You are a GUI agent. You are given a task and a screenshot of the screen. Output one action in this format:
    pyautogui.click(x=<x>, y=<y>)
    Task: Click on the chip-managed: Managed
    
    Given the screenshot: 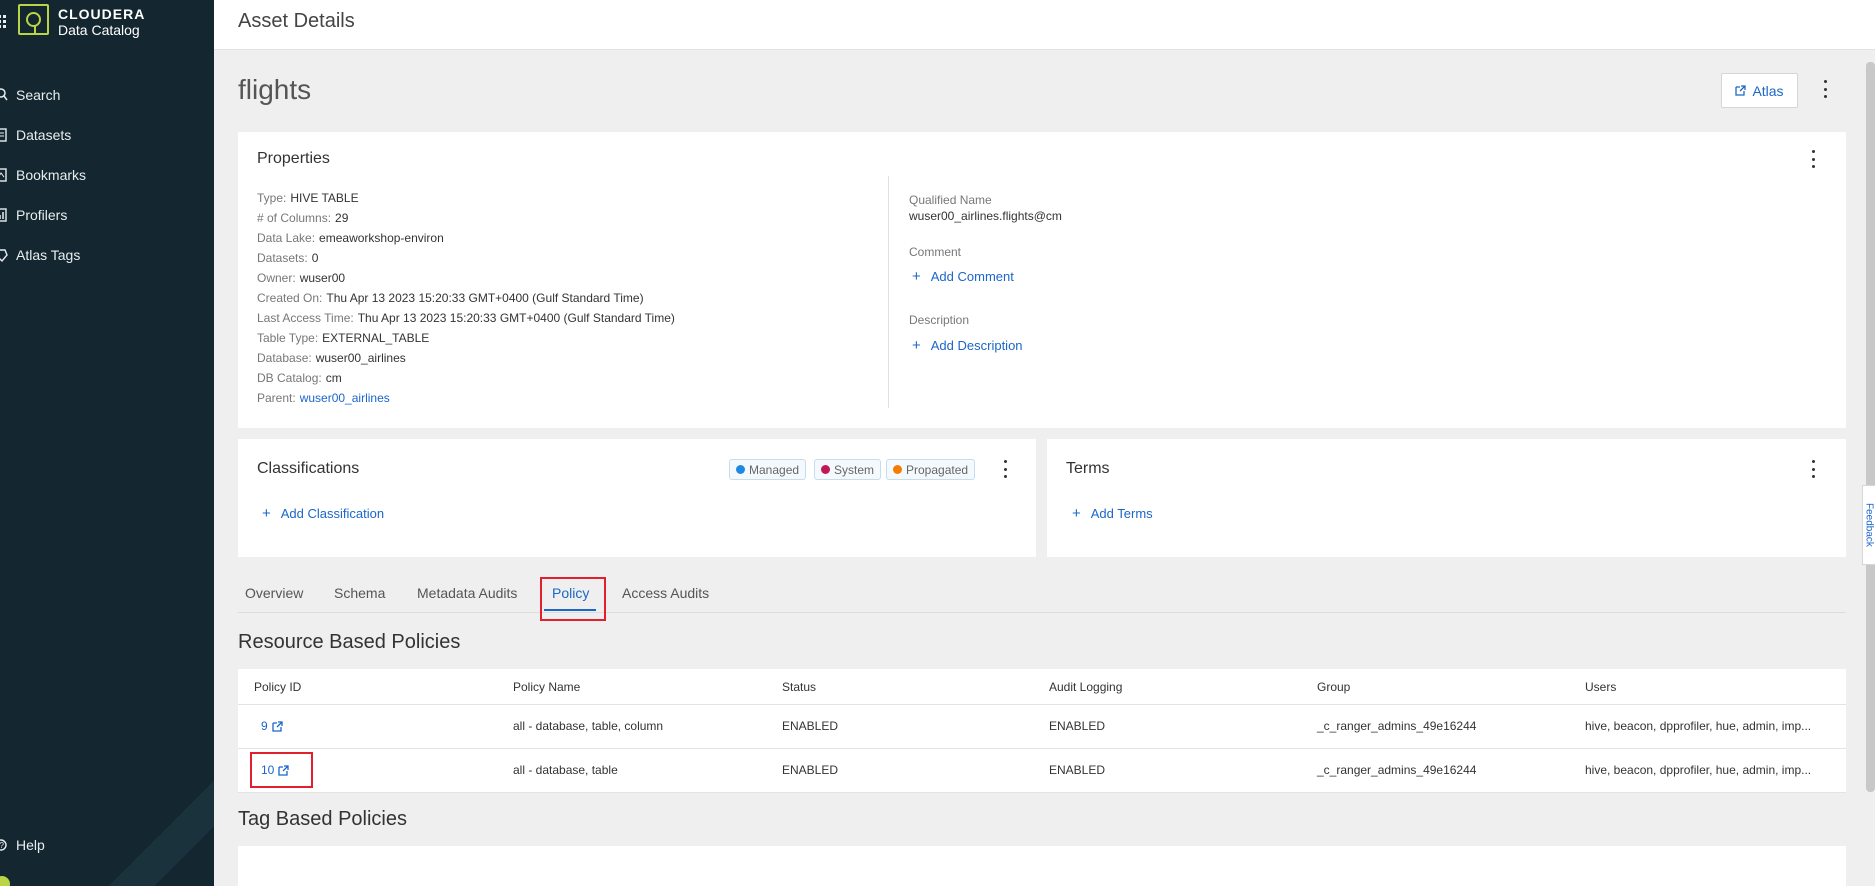 What is the action you would take?
    pyautogui.click(x=768, y=469)
    